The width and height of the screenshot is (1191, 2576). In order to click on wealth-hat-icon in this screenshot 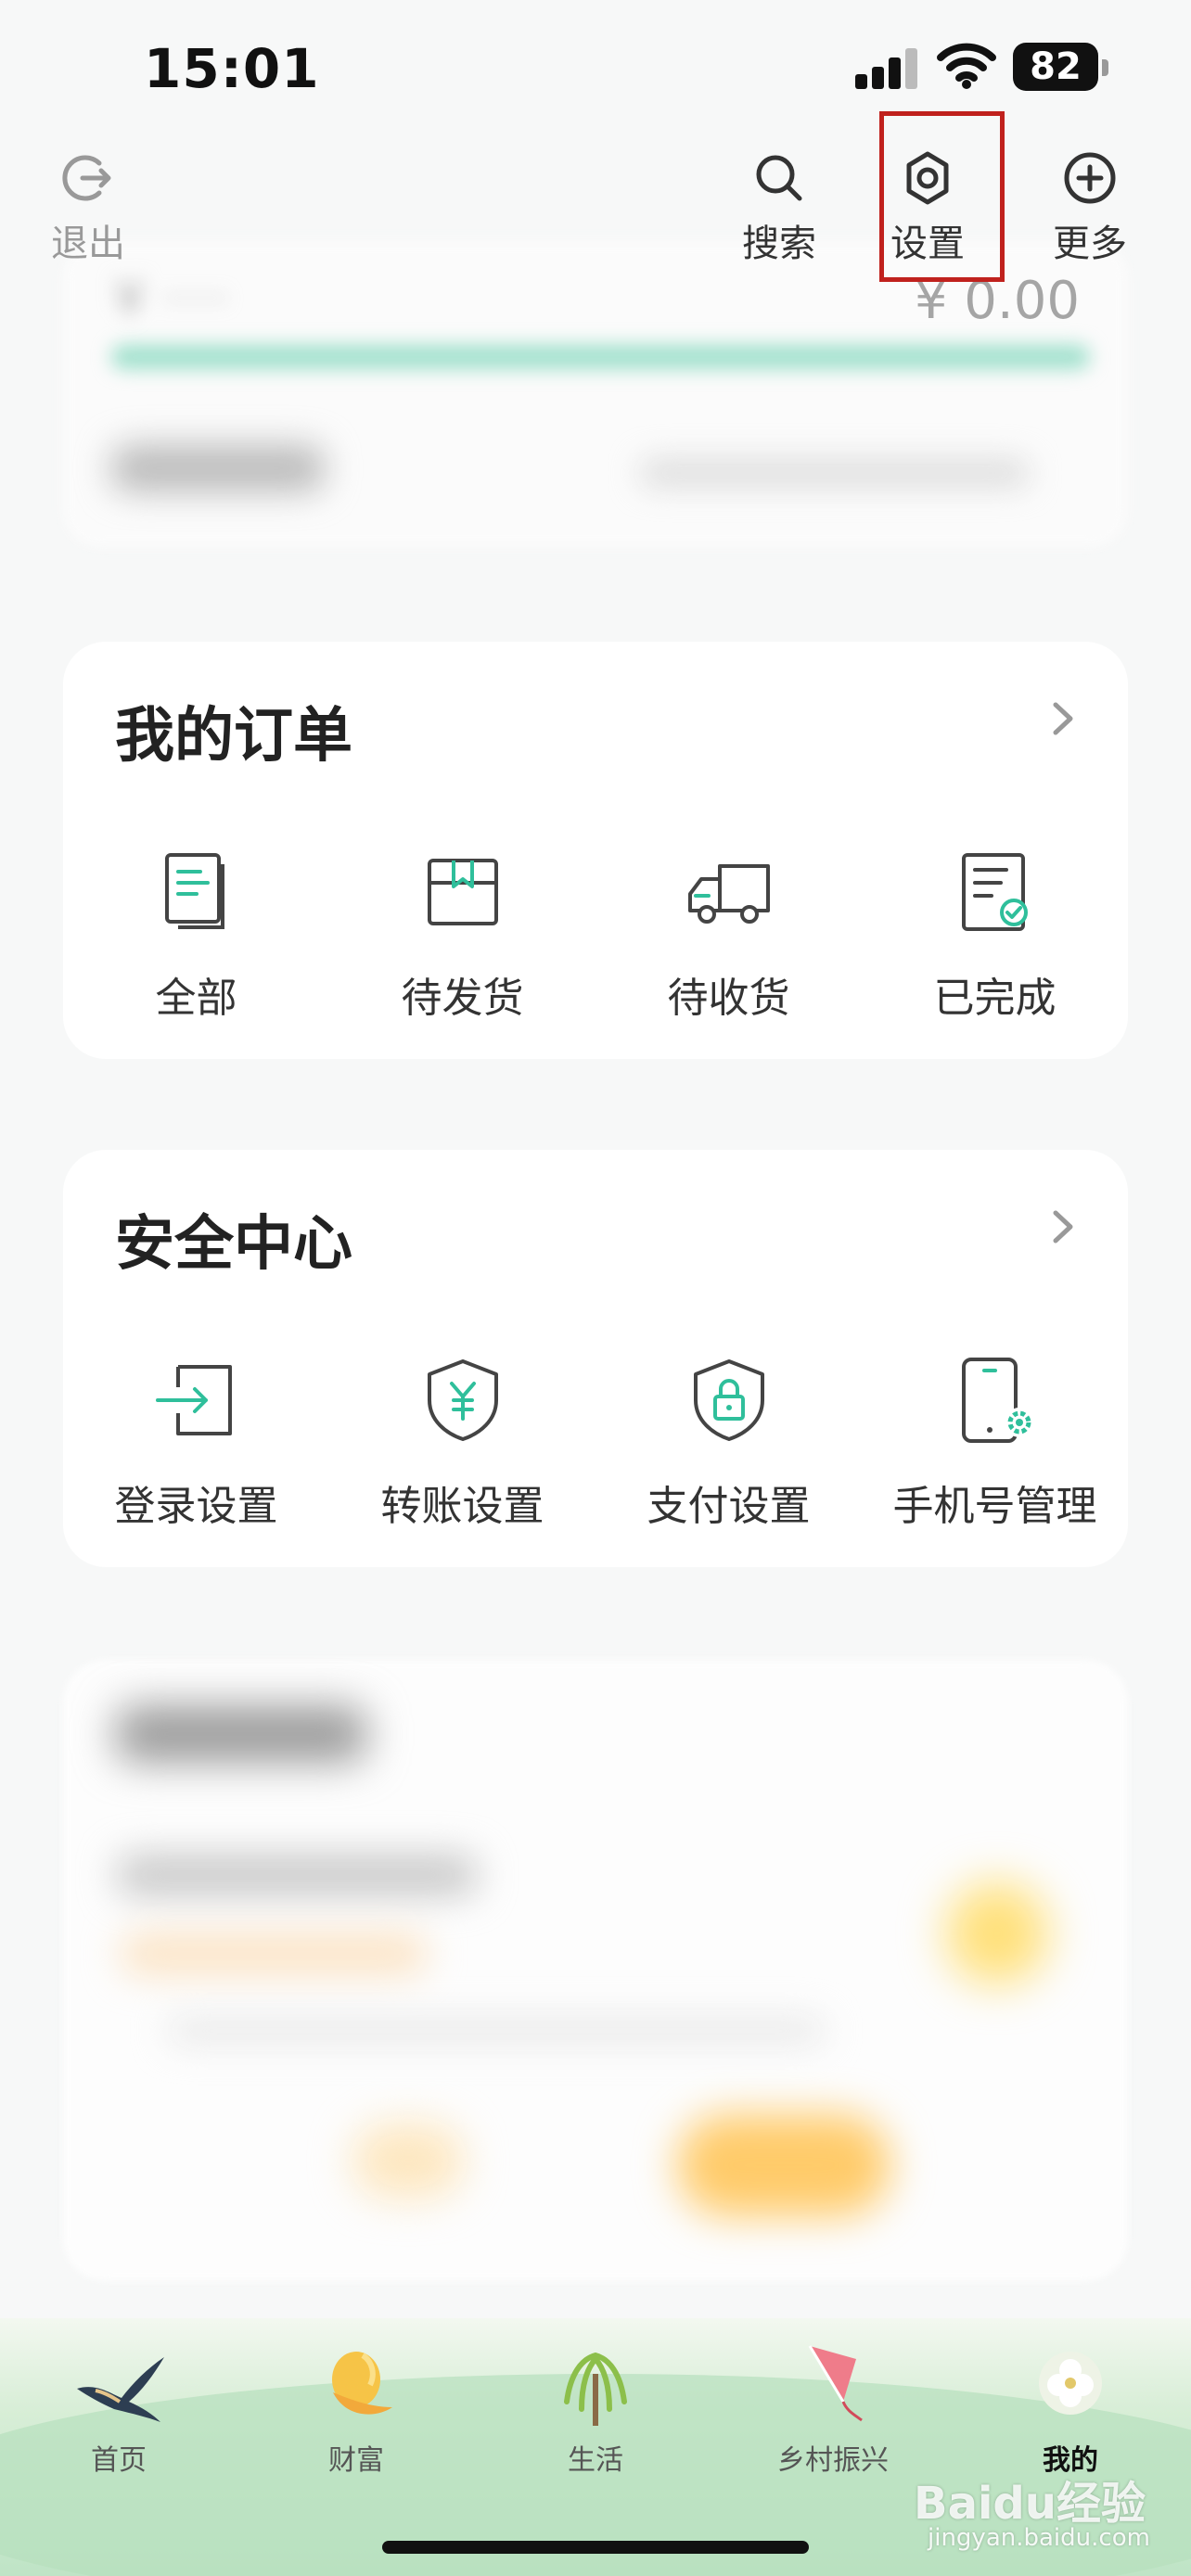, I will do `click(362, 2383)`.